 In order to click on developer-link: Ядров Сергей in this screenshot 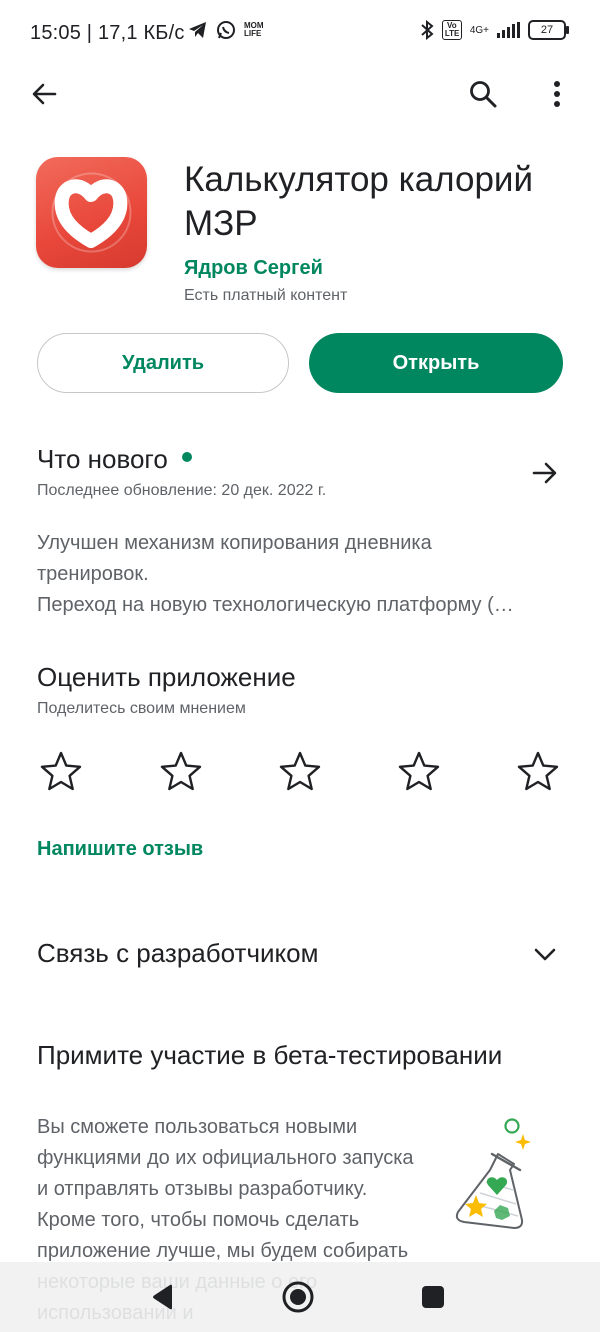, I will do `click(253, 268)`.